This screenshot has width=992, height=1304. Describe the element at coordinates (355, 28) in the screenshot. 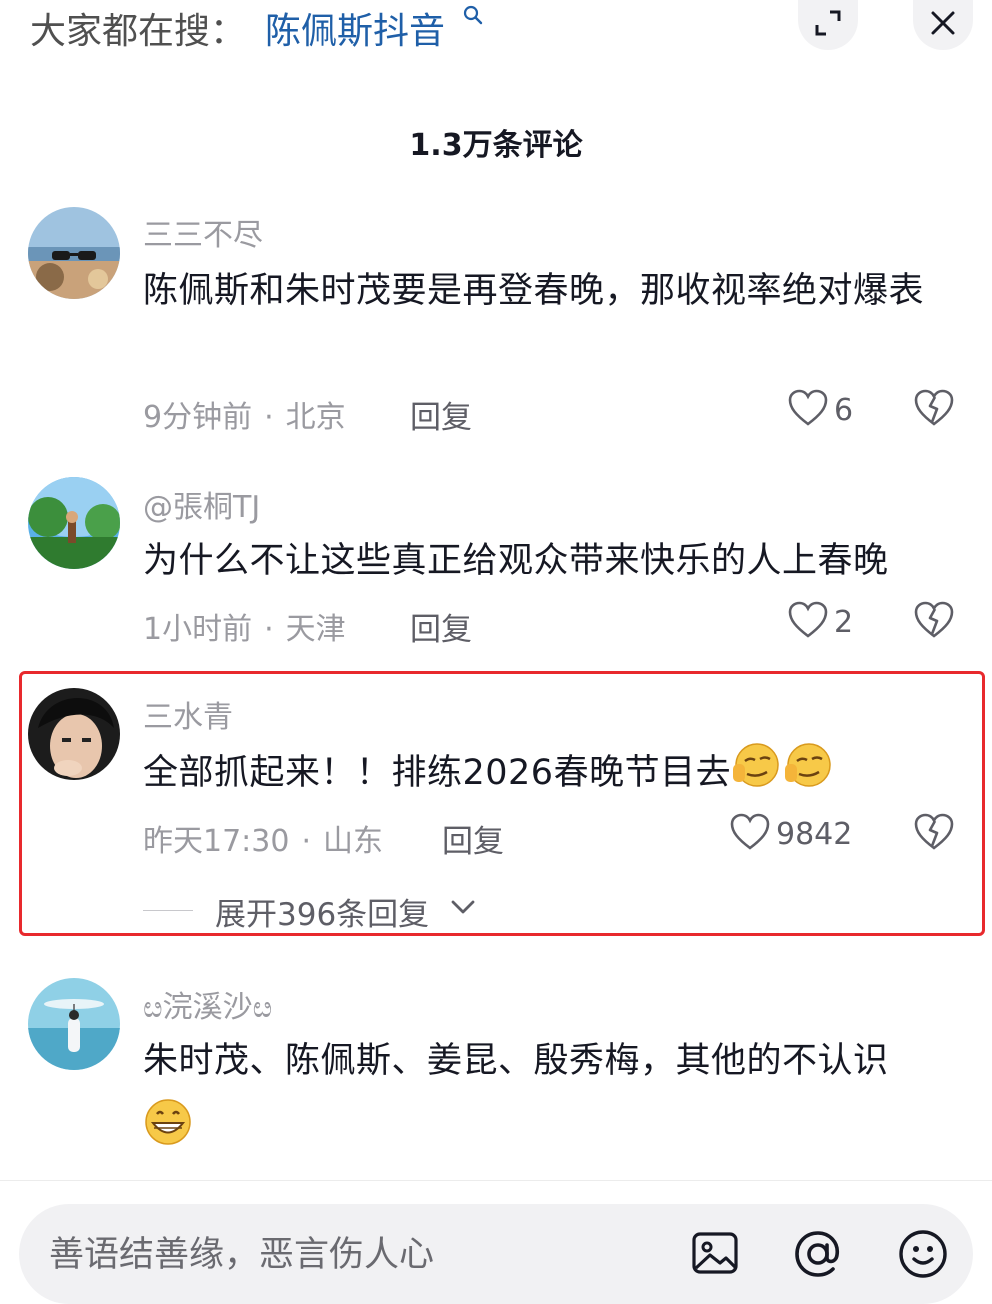

I see `hot-search-term: 陈佩斯抖音` at that location.